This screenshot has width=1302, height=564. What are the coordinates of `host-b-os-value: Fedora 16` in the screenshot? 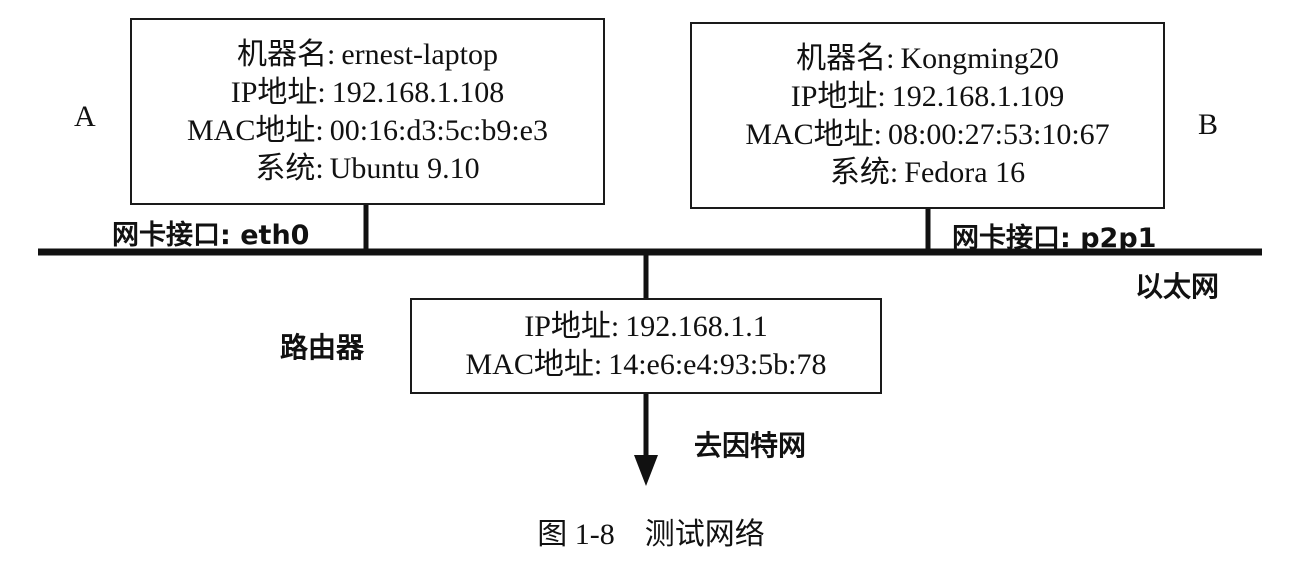 It's located at (965, 172).